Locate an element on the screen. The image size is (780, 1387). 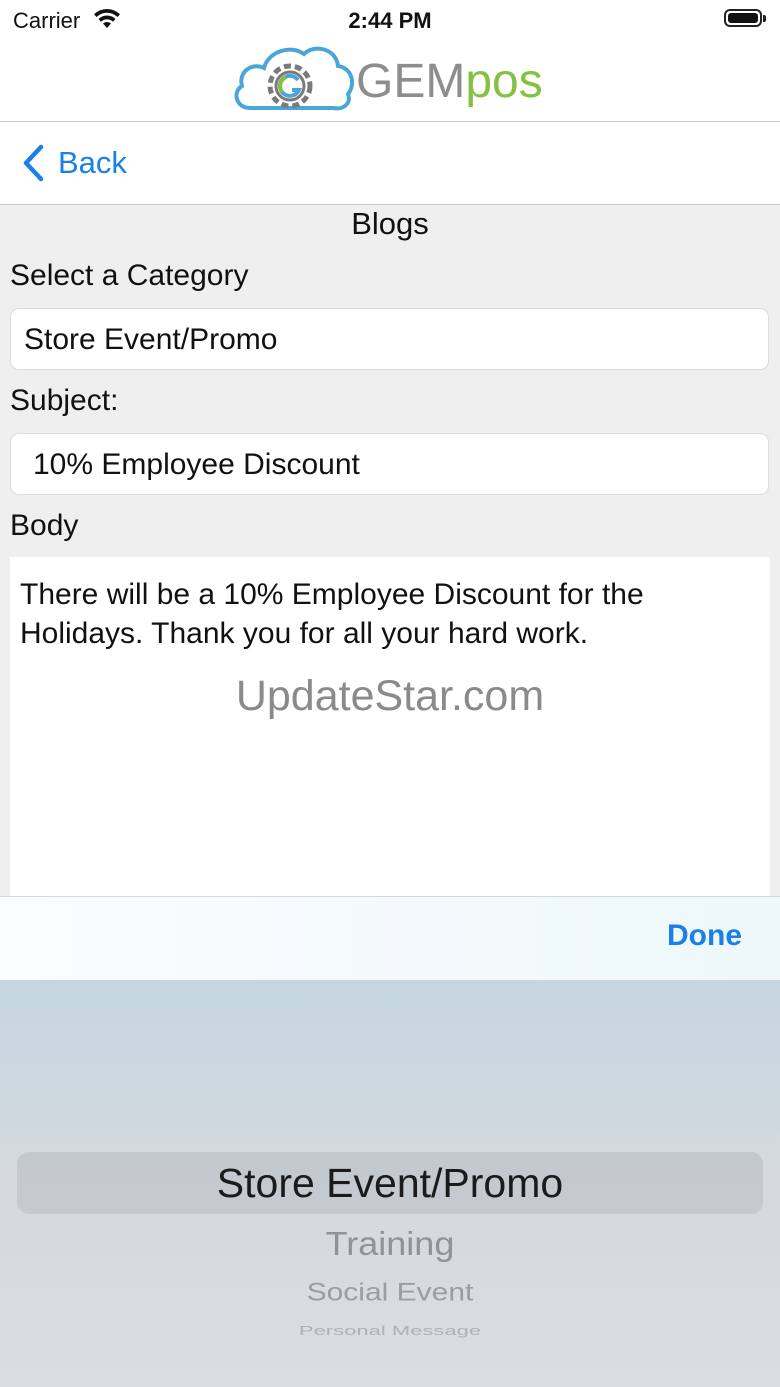
logo-header: GEMpos is located at coordinates (390, 81).